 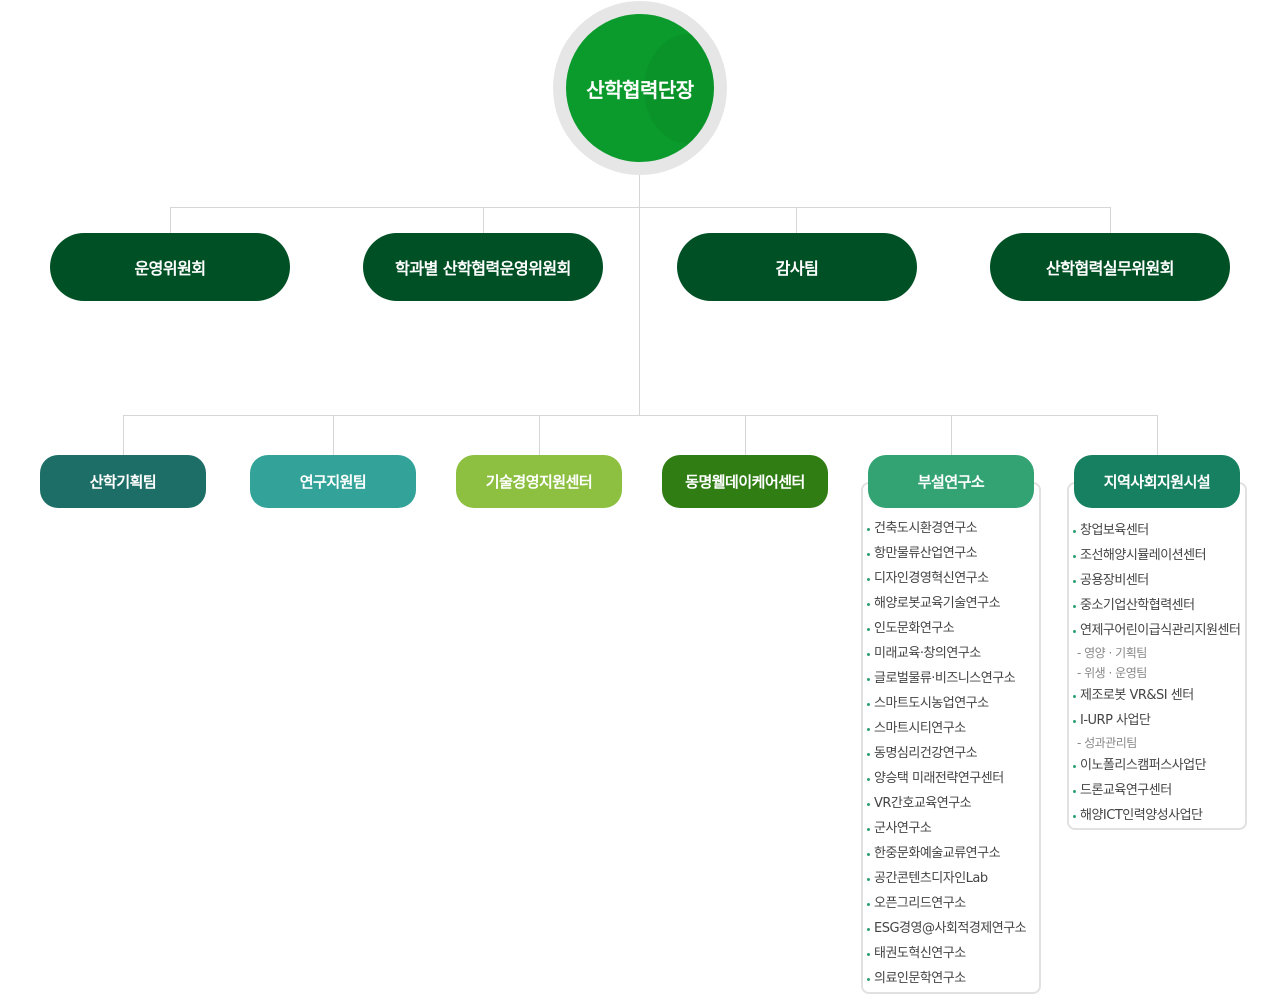 I want to click on node-community-facilities: 지역사회지원시설, so click(x=1157, y=481).